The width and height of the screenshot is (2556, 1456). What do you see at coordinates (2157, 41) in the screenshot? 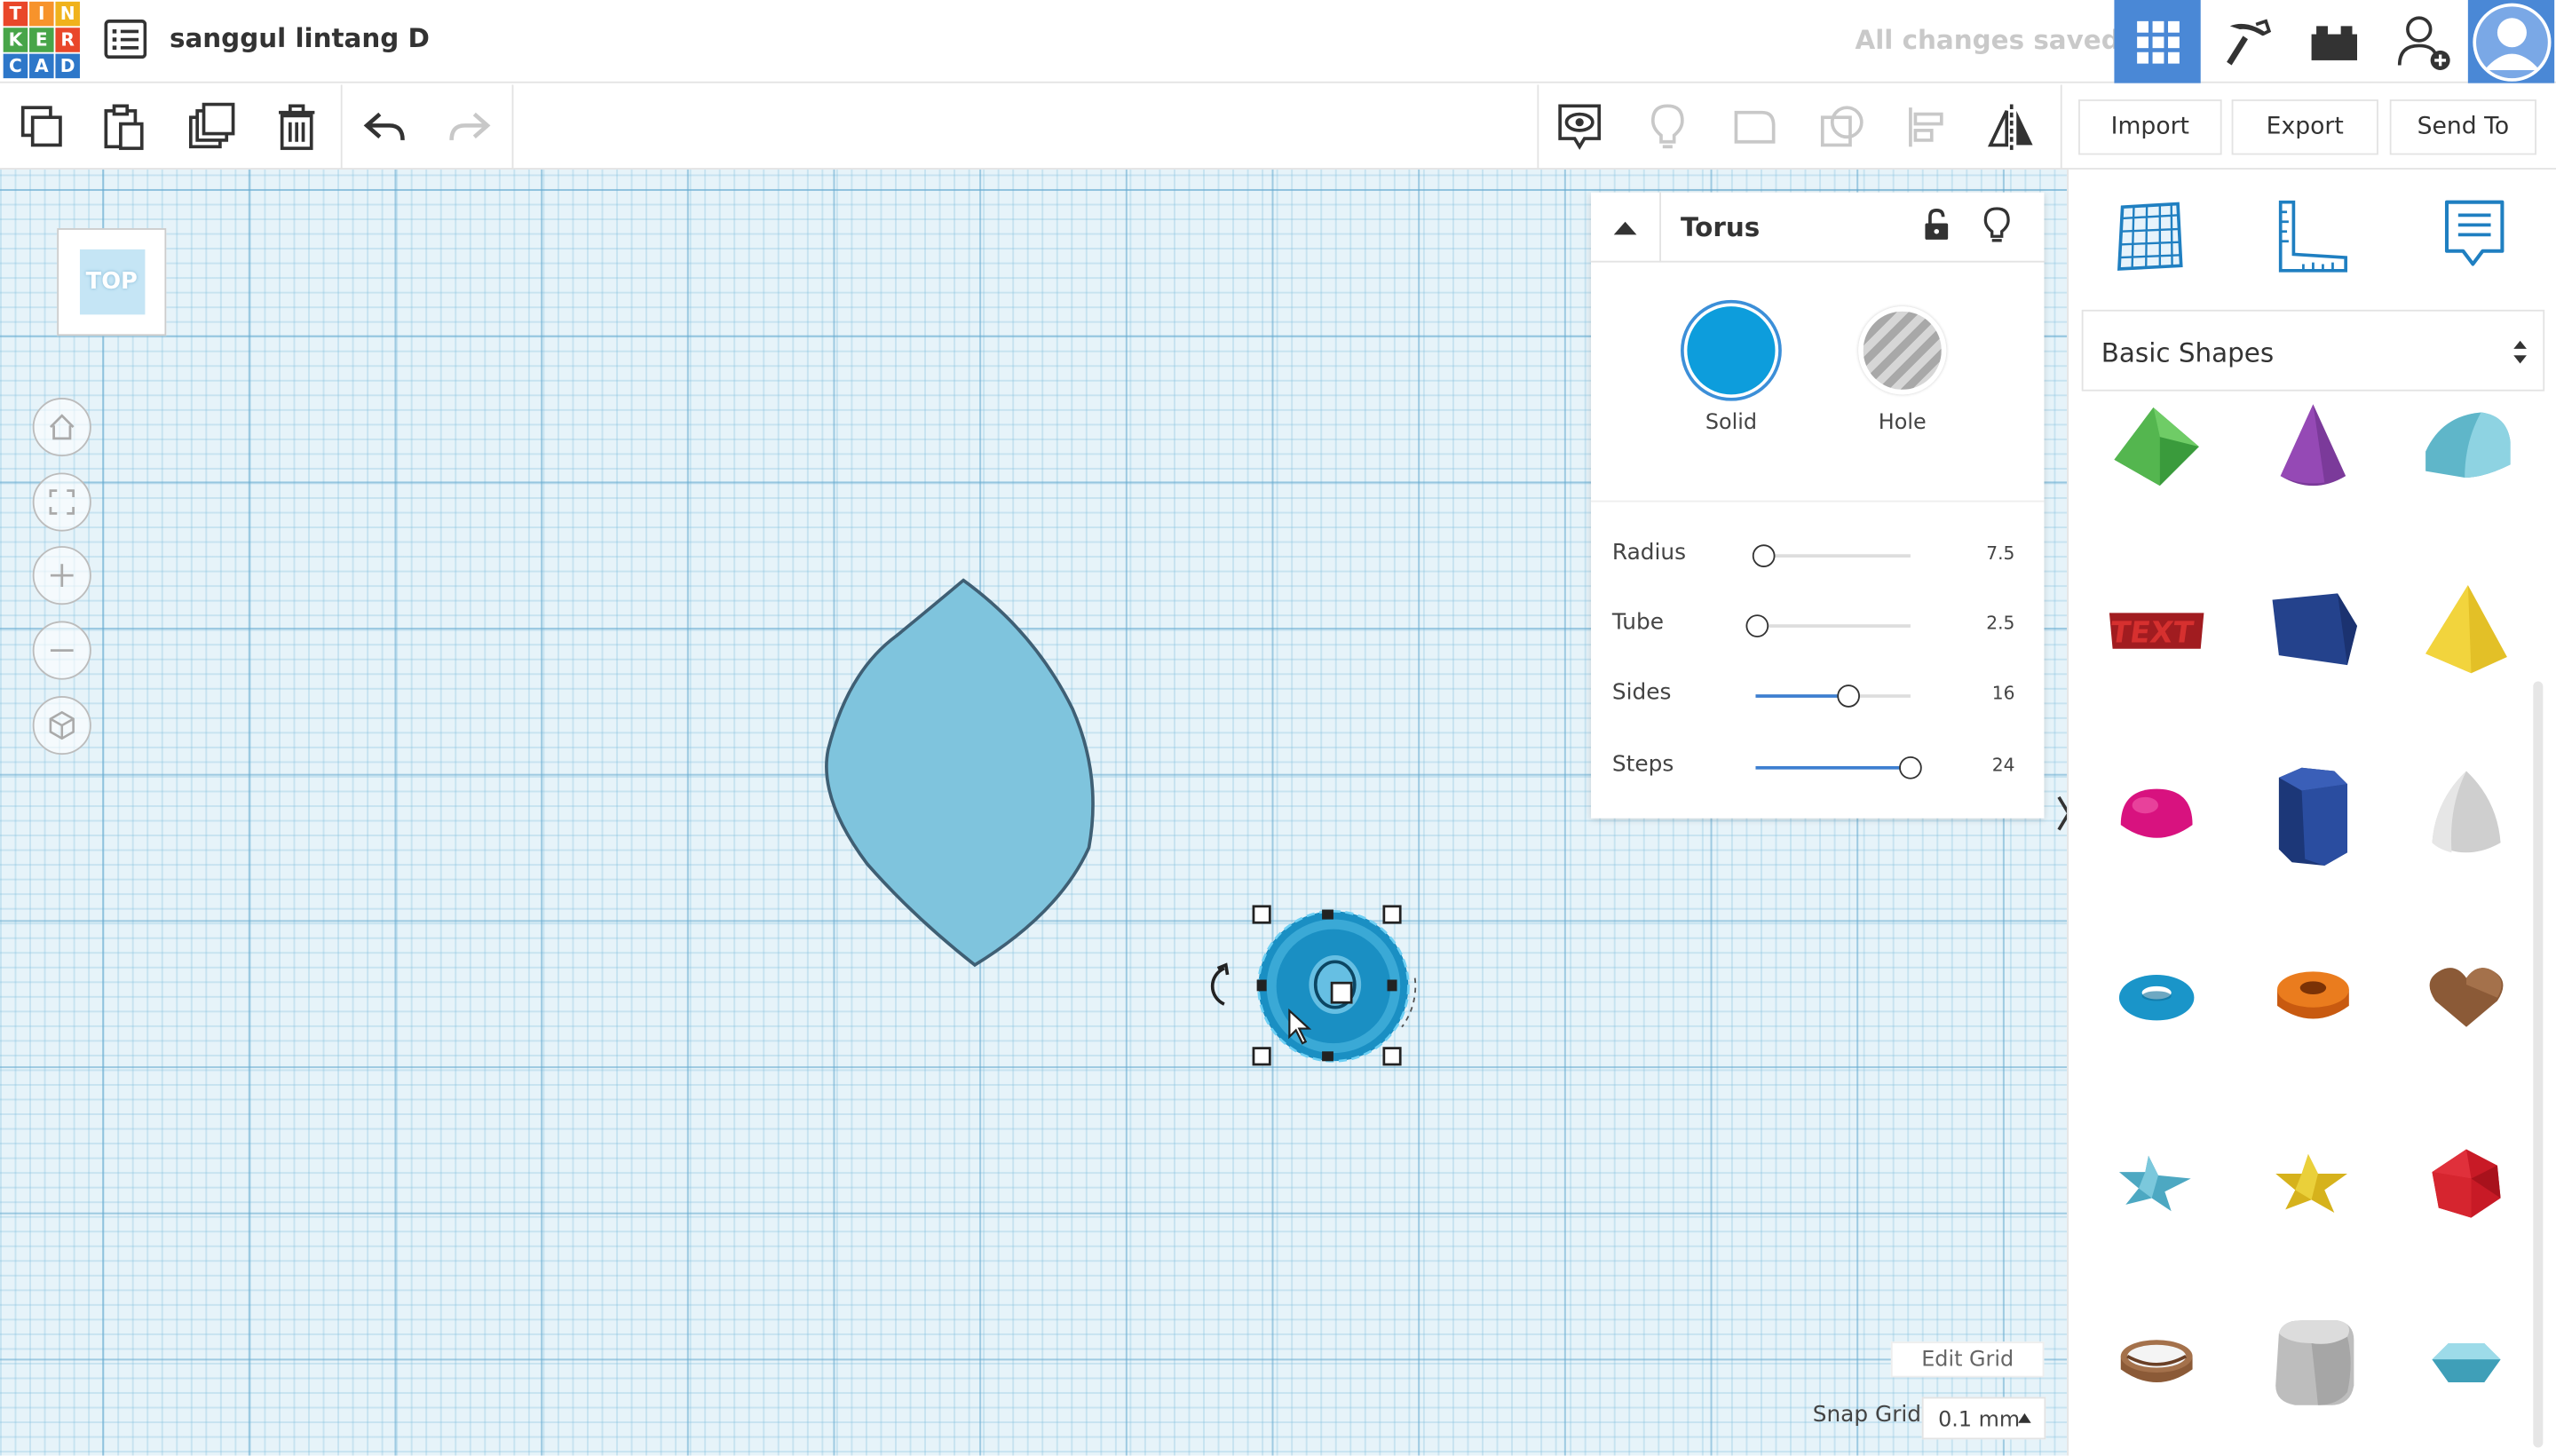
I see `3d-design-view-button` at bounding box center [2157, 41].